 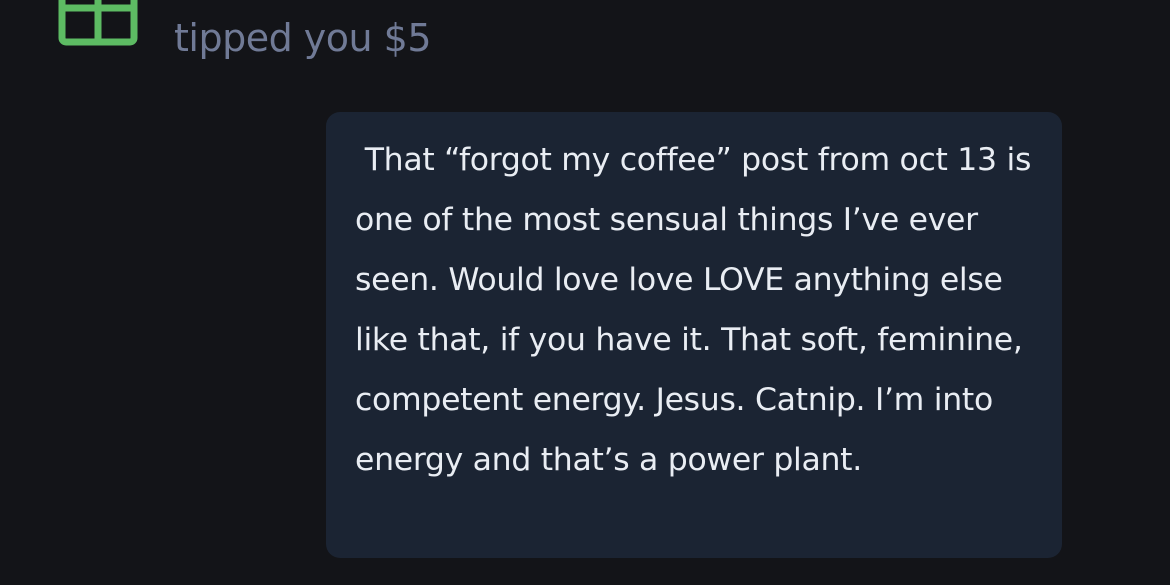 I want to click on tip-notification: tipped you $5, so click(x=308, y=35).